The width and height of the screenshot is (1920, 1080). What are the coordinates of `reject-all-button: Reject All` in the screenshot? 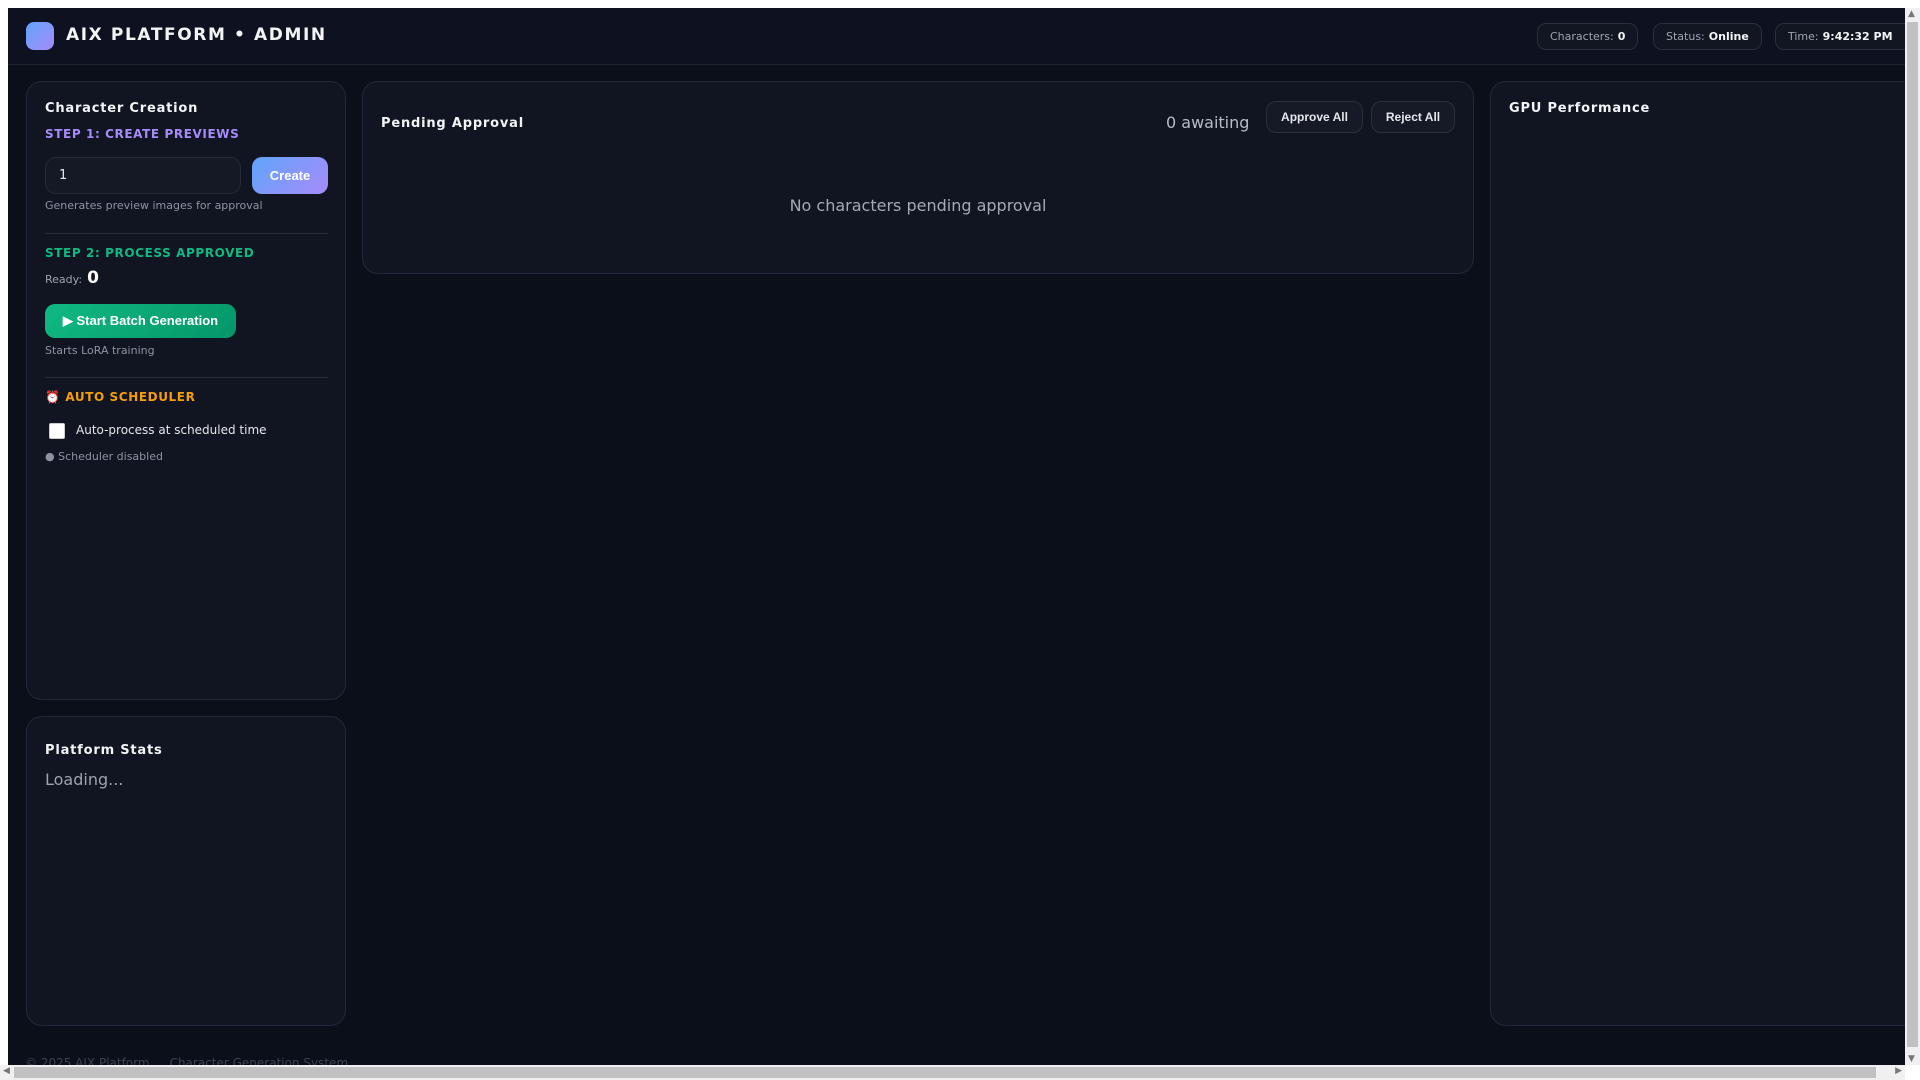 It's located at (1413, 117).